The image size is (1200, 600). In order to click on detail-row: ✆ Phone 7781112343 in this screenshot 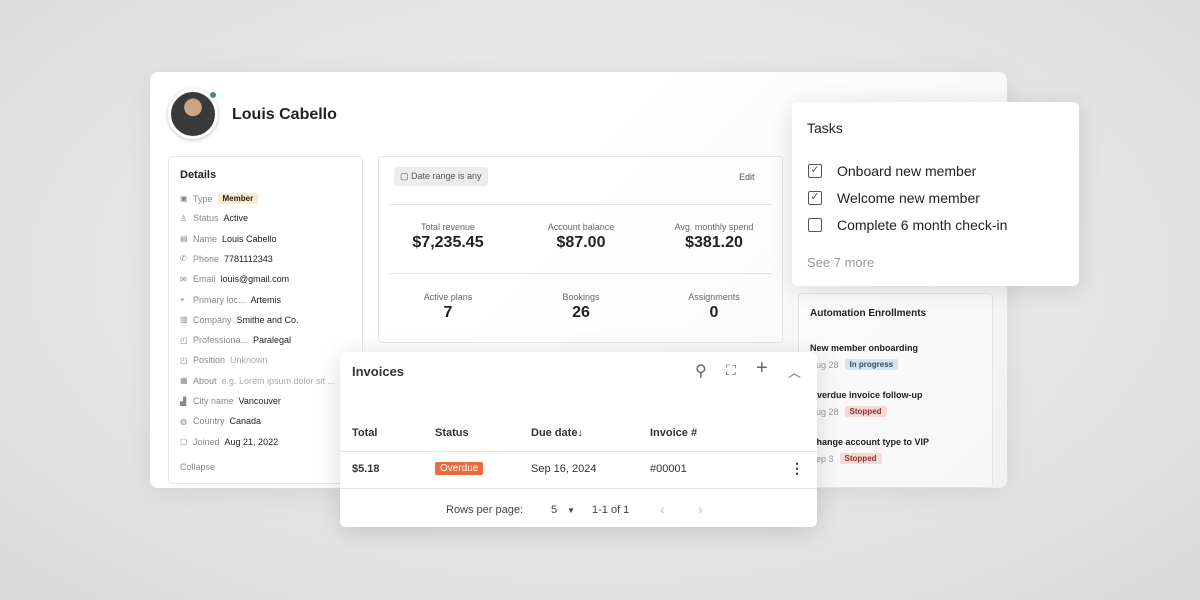, I will do `click(226, 259)`.